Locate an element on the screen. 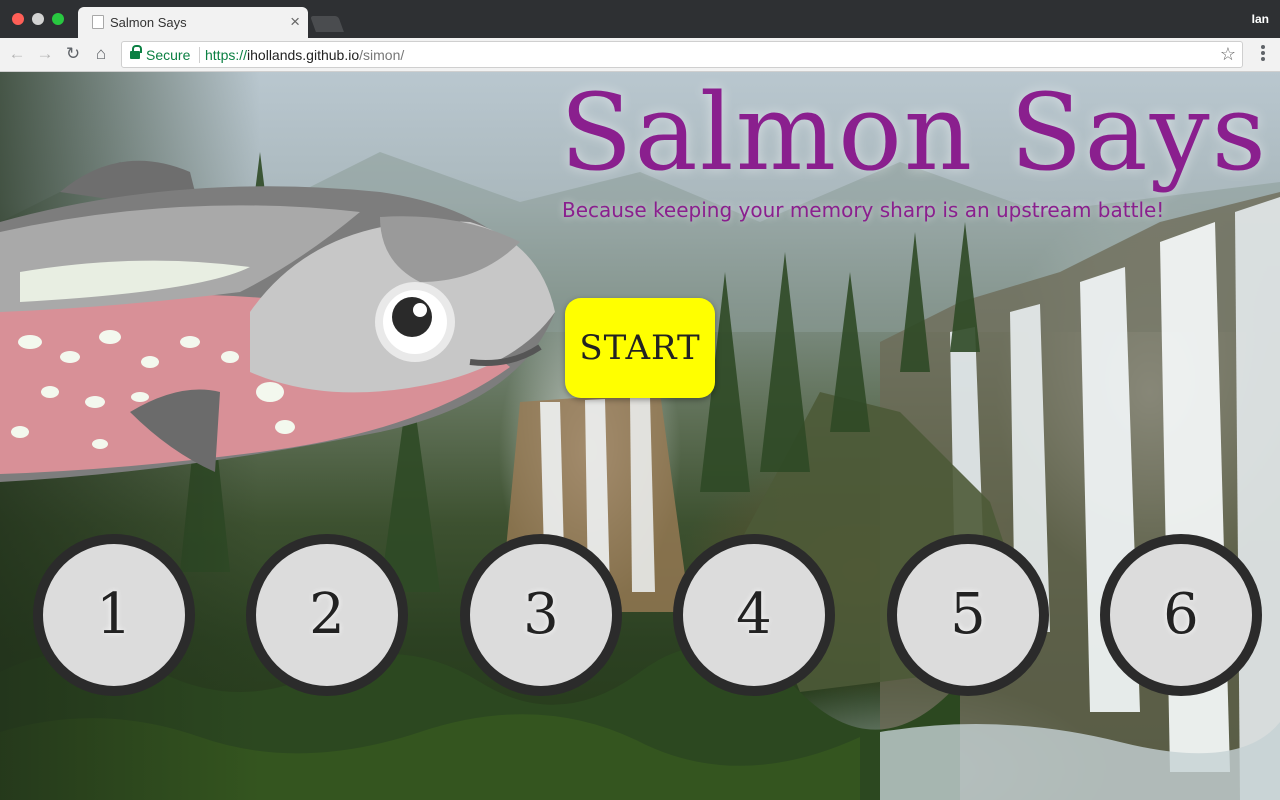 The image size is (1280, 800). secure-label: Secure is located at coordinates (168, 55).